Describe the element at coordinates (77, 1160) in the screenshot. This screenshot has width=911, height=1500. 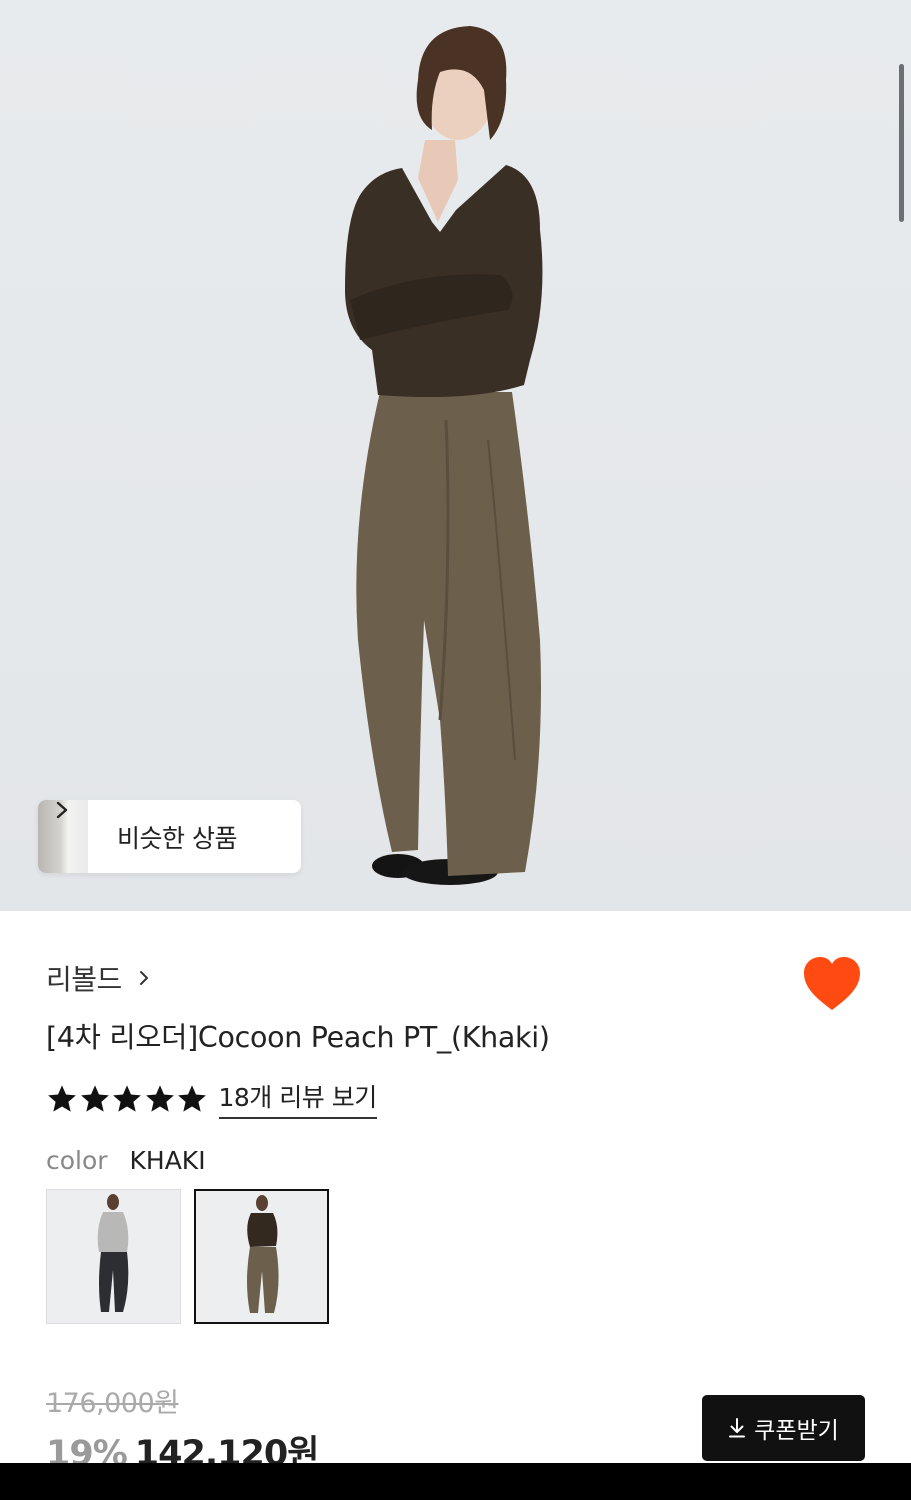
I see `color-label: color` at that location.